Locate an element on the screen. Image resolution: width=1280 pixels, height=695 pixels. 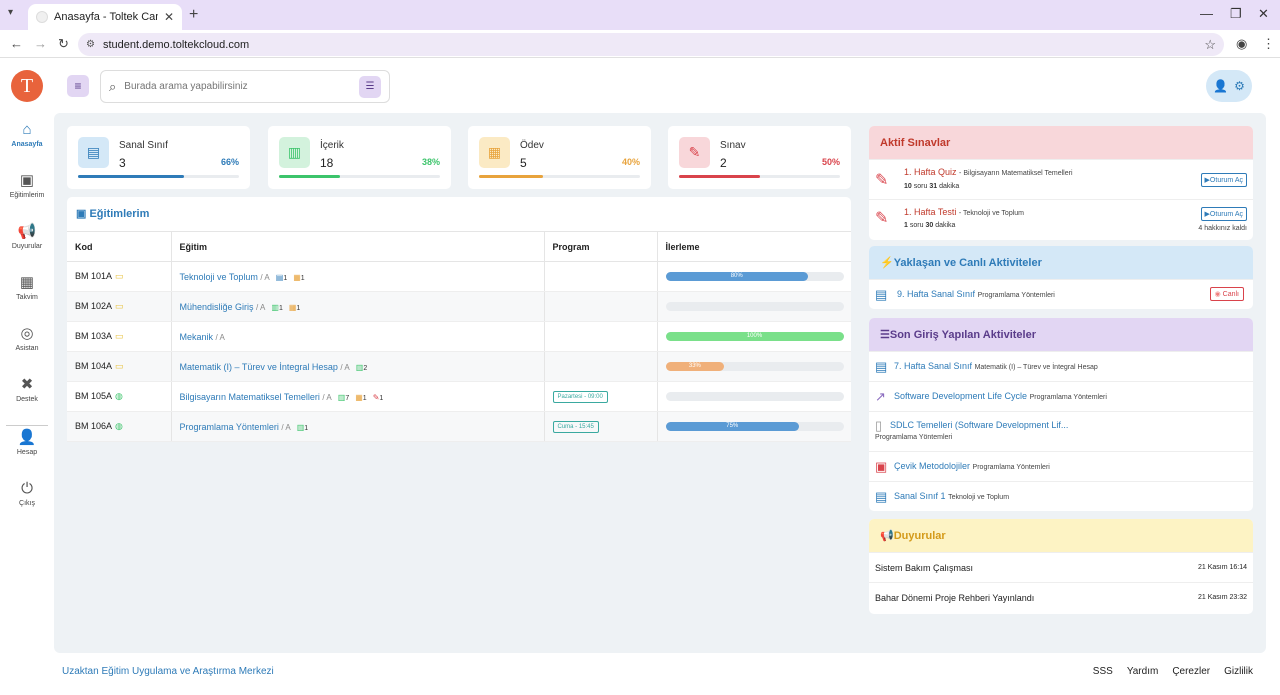
course-link: Mekanik is located at coordinates (197, 337).